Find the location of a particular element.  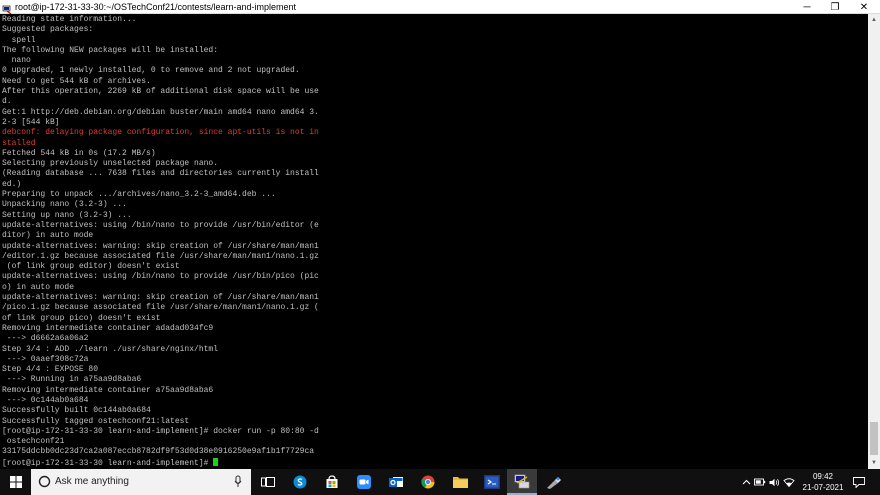

terminal-line: Step 4/4 : EXPOSE 80 is located at coordinates (50, 370).